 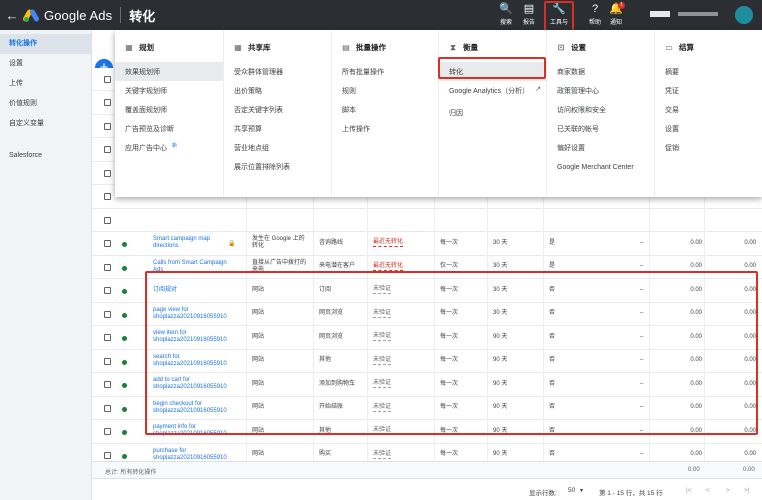 What do you see at coordinates (600, 147) in the screenshot?
I see `menu-item: 偏好设置` at bounding box center [600, 147].